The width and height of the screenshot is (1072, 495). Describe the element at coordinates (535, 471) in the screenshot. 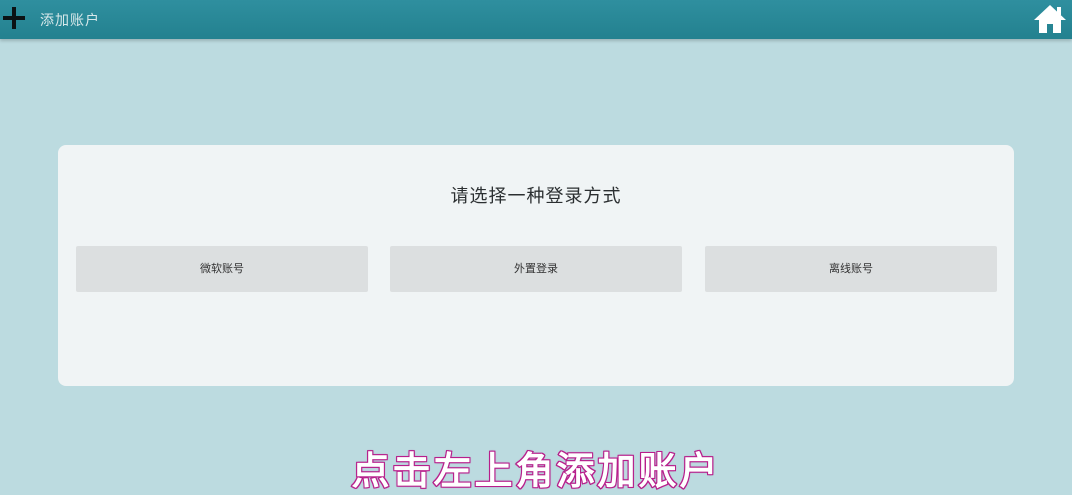

I see `video-caption: 点击左上角添加账户` at that location.